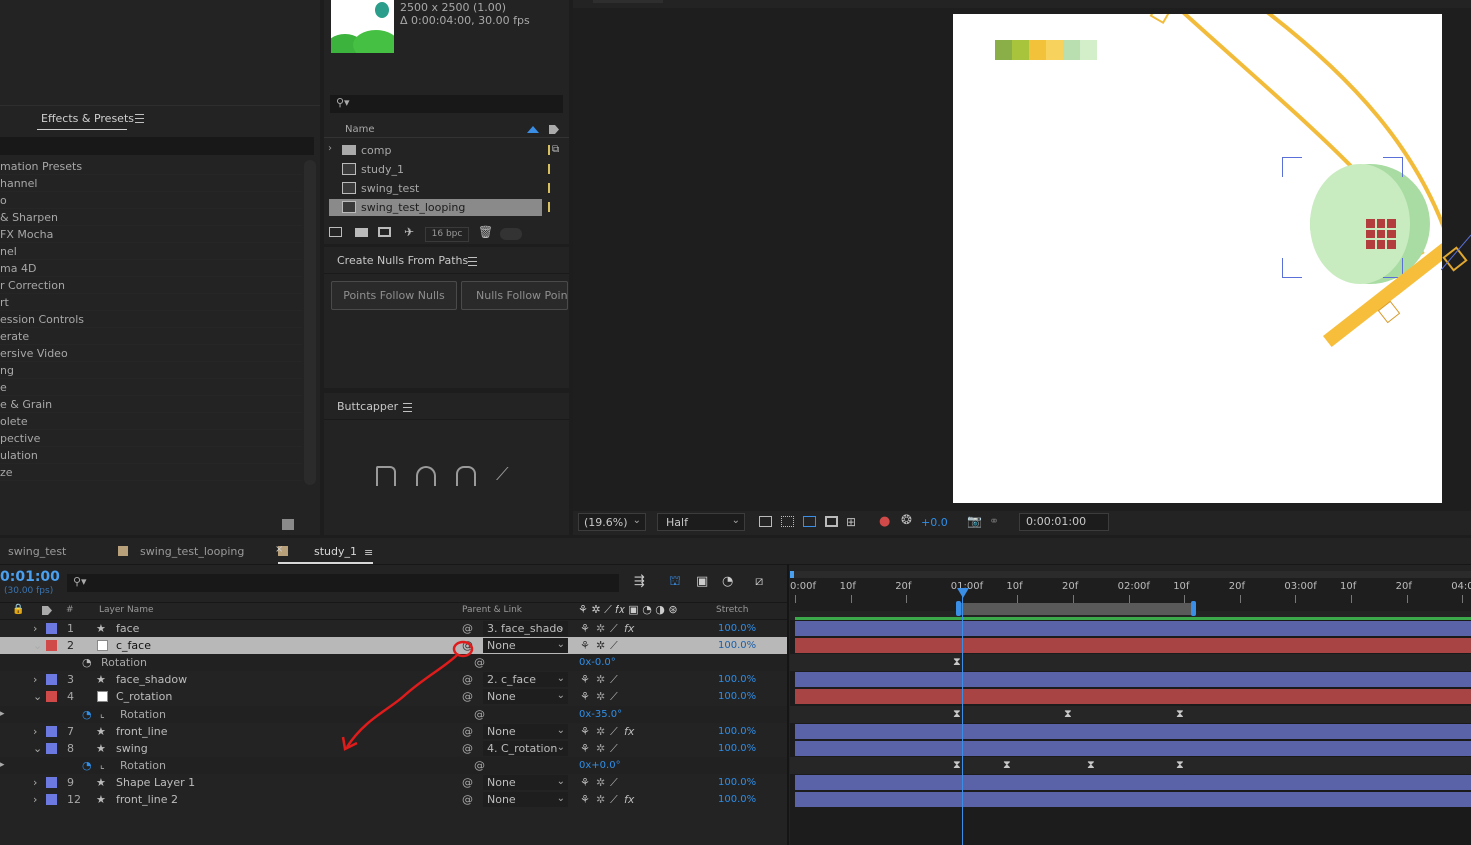 The image size is (1471, 845). Describe the element at coordinates (157, 146) in the screenshot. I see `effects-search-input` at that location.